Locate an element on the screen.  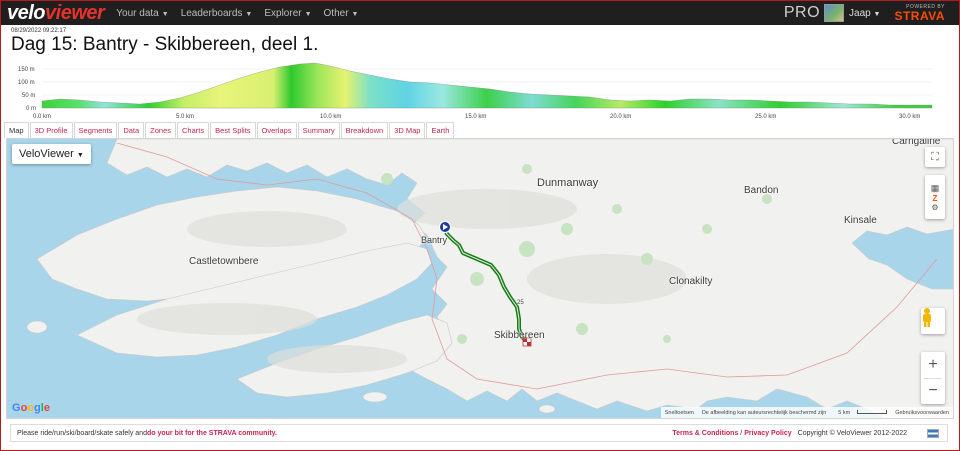
strava-heatmap-icon: Z is located at coordinates (935, 198).